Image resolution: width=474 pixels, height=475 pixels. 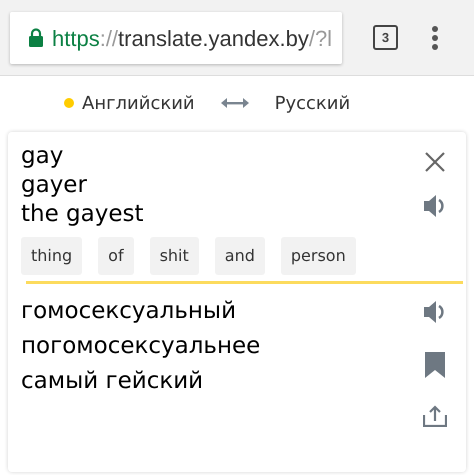 I want to click on source-text-line: the gayest, so click(x=82, y=214).